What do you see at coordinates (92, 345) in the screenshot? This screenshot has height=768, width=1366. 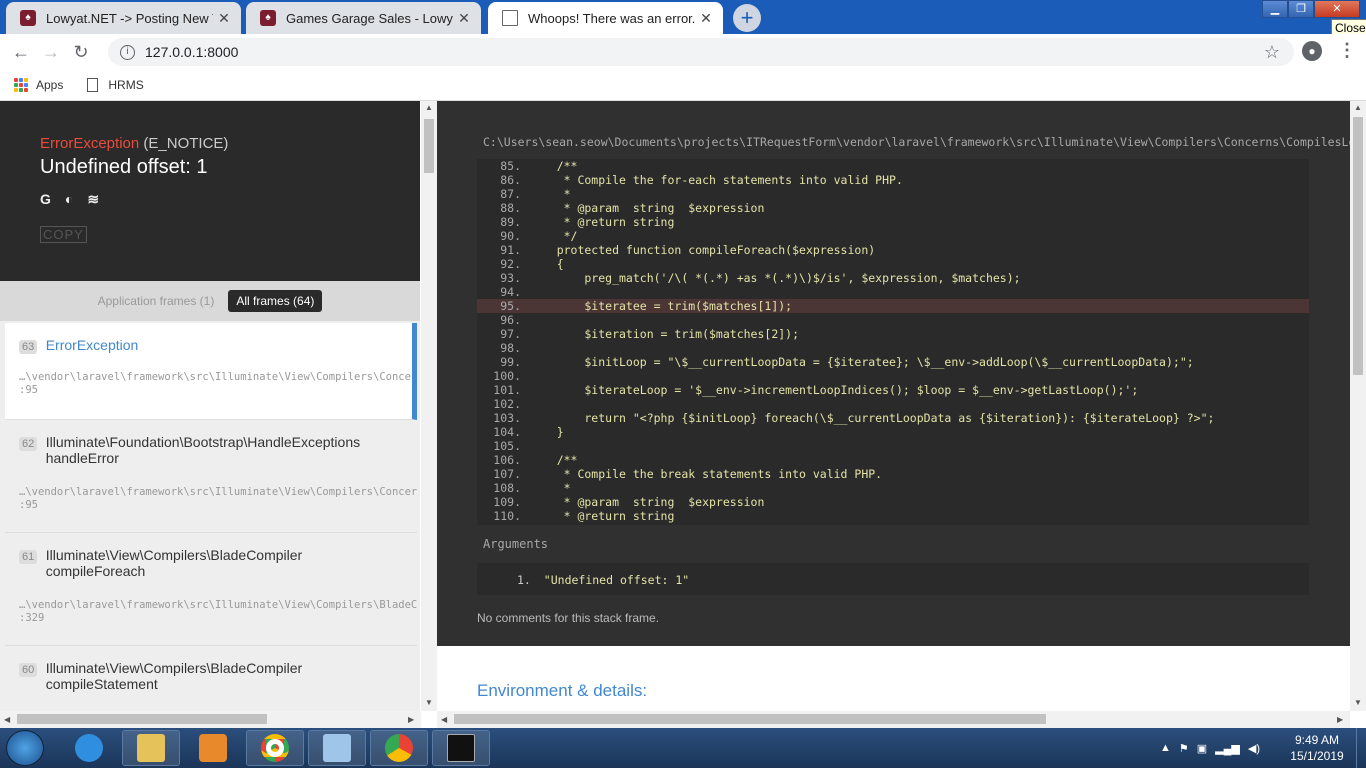 I see `frame-class: ErrorException` at bounding box center [92, 345].